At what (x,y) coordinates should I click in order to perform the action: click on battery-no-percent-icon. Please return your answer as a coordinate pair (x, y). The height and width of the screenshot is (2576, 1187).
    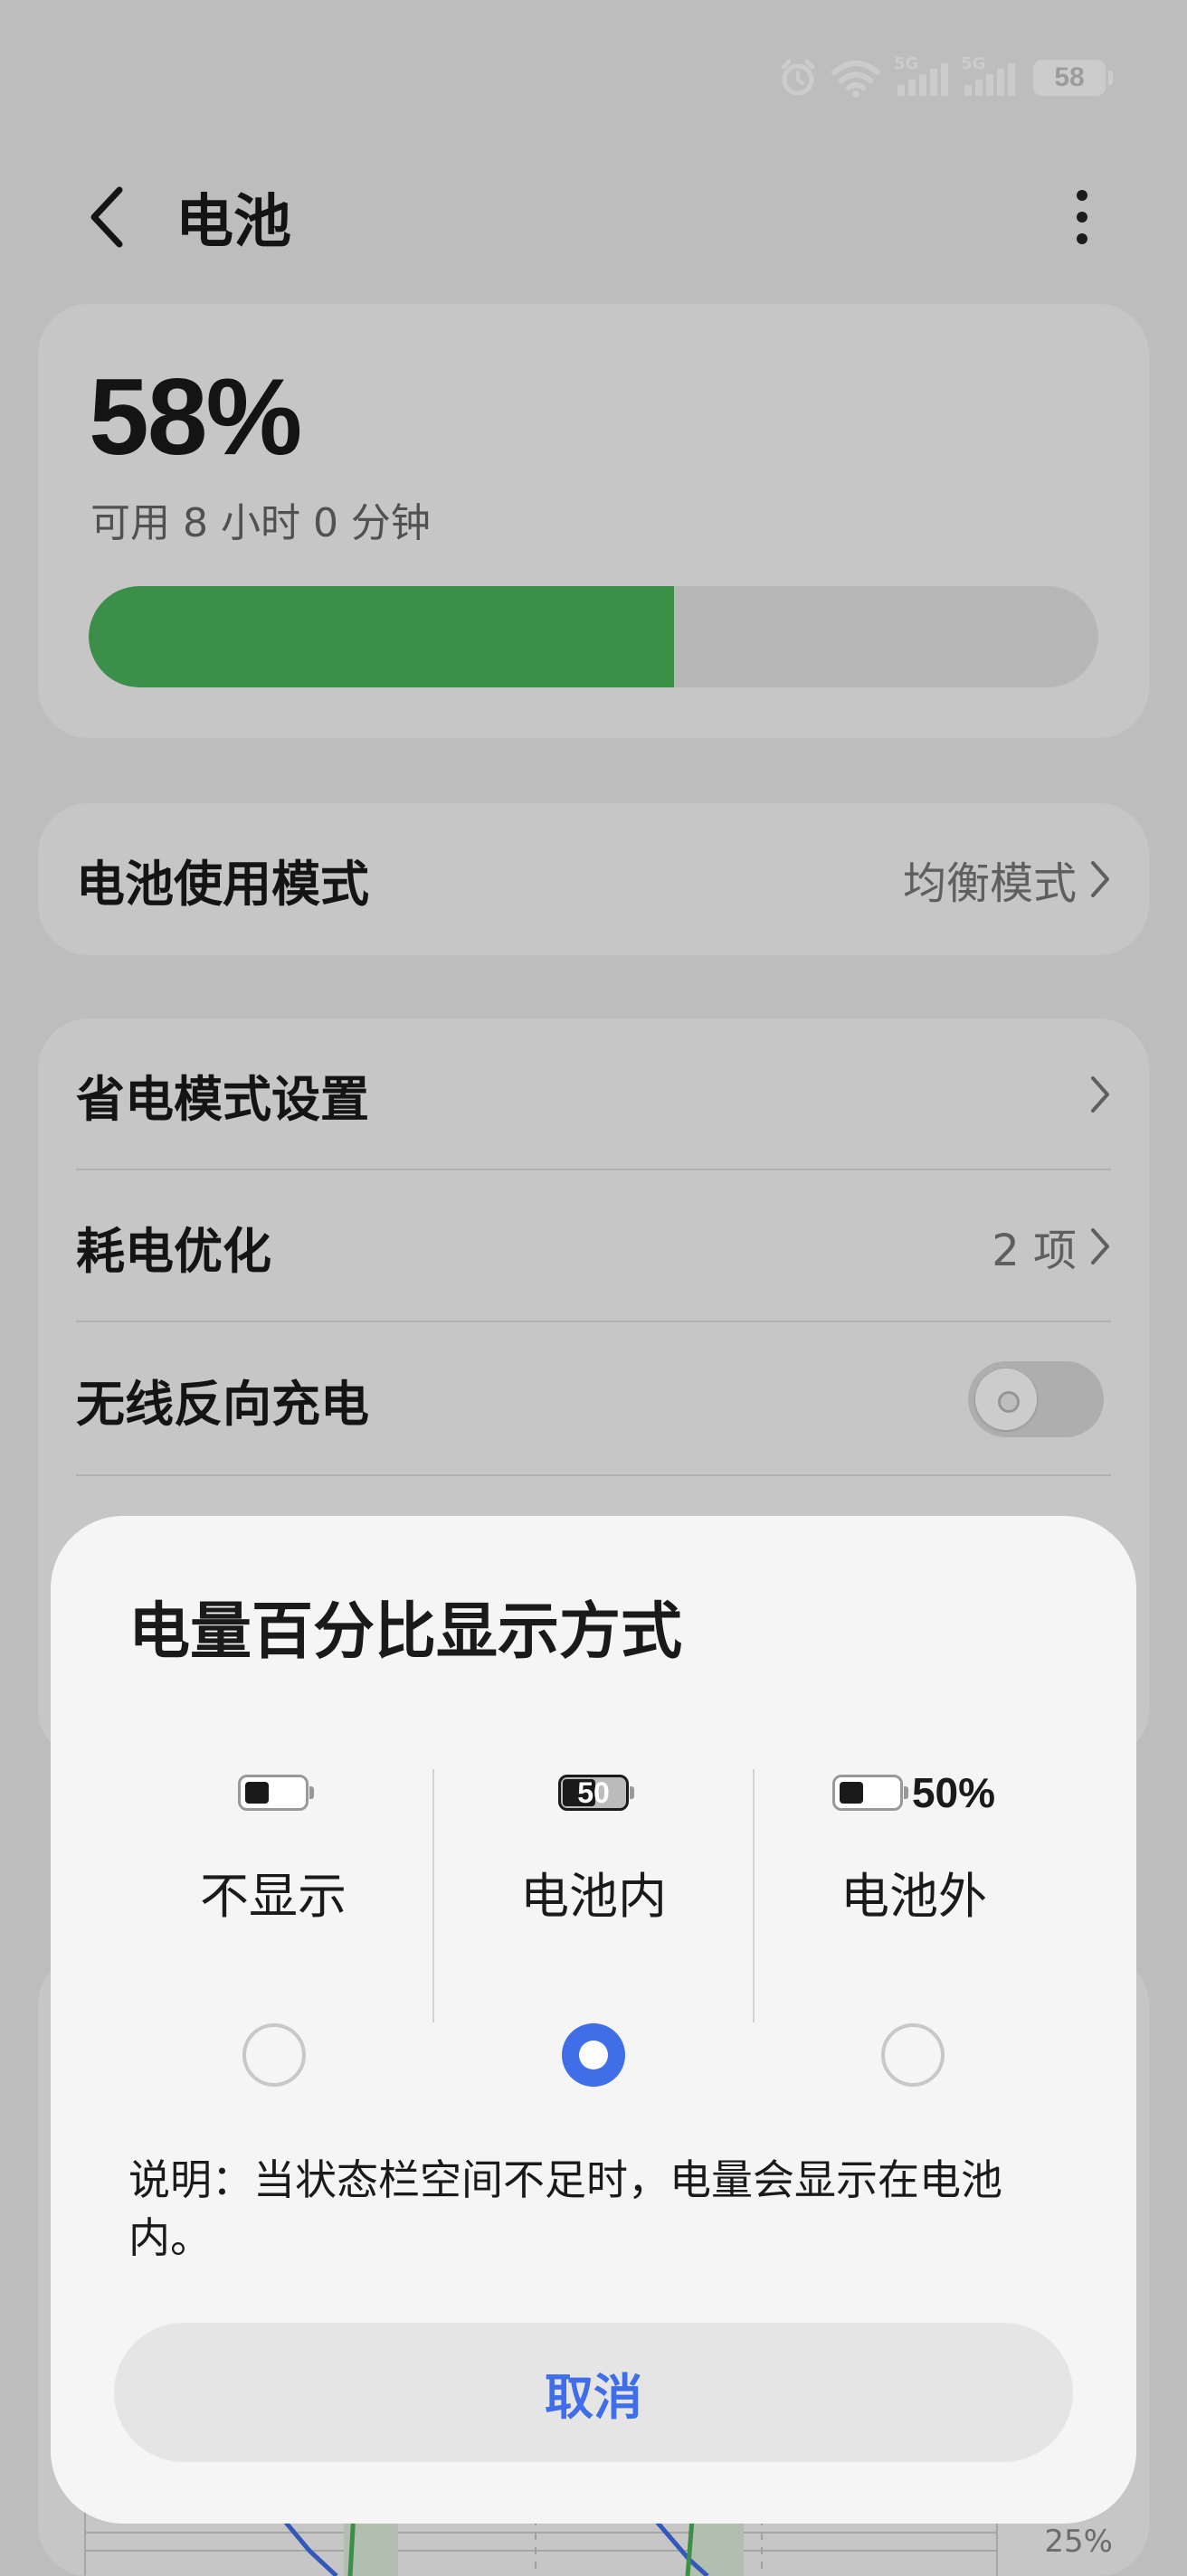
    Looking at the image, I should click on (273, 1793).